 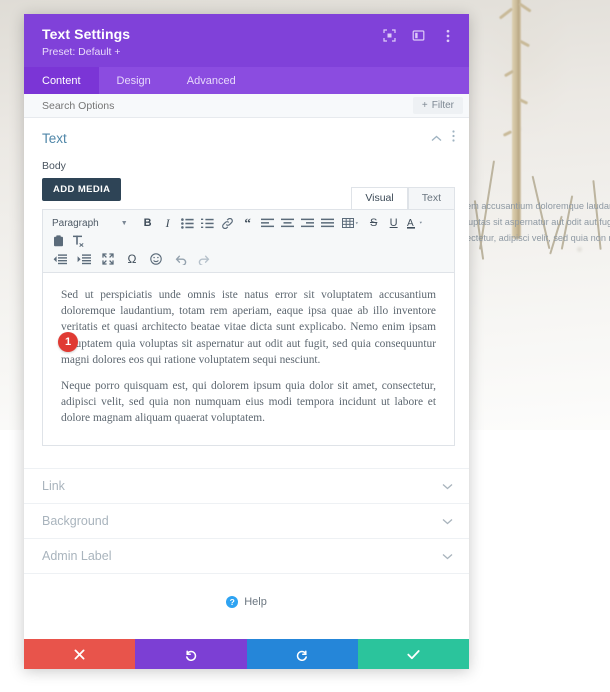 I want to click on preset-selector: Preset: Default +, so click(x=86, y=52).